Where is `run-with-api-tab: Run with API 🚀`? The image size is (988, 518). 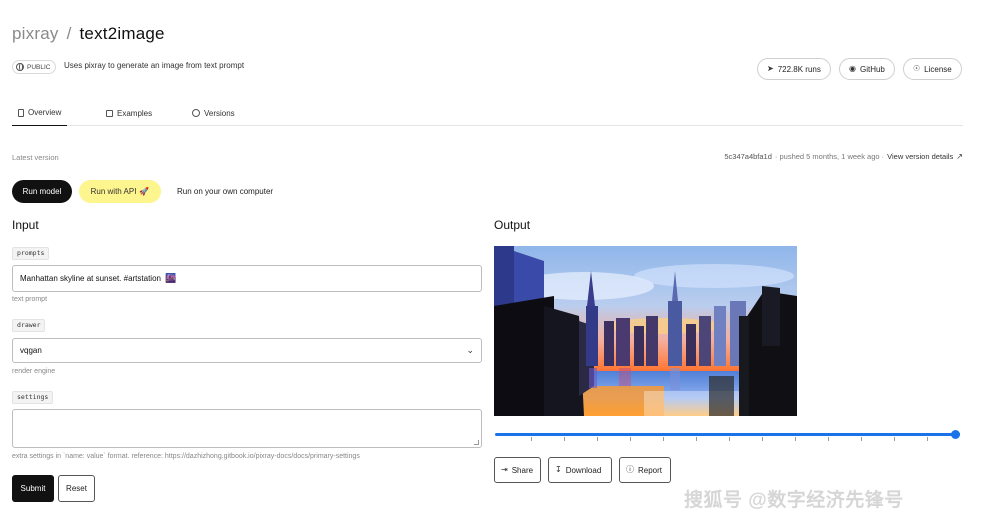 run-with-api-tab: Run with API 🚀 is located at coordinates (120, 191).